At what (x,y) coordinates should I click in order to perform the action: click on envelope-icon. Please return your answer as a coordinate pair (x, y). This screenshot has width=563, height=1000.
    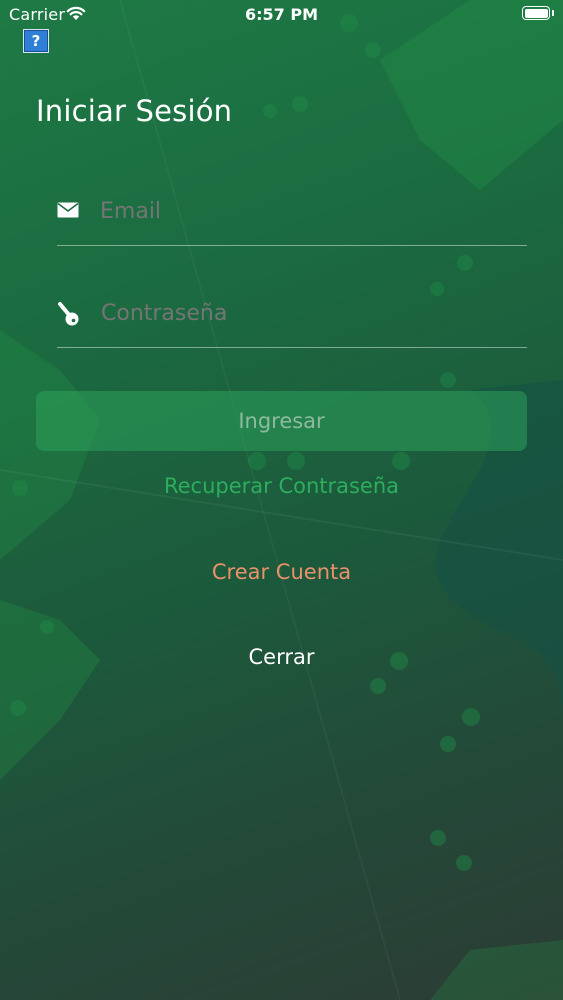
    Looking at the image, I should click on (68, 212).